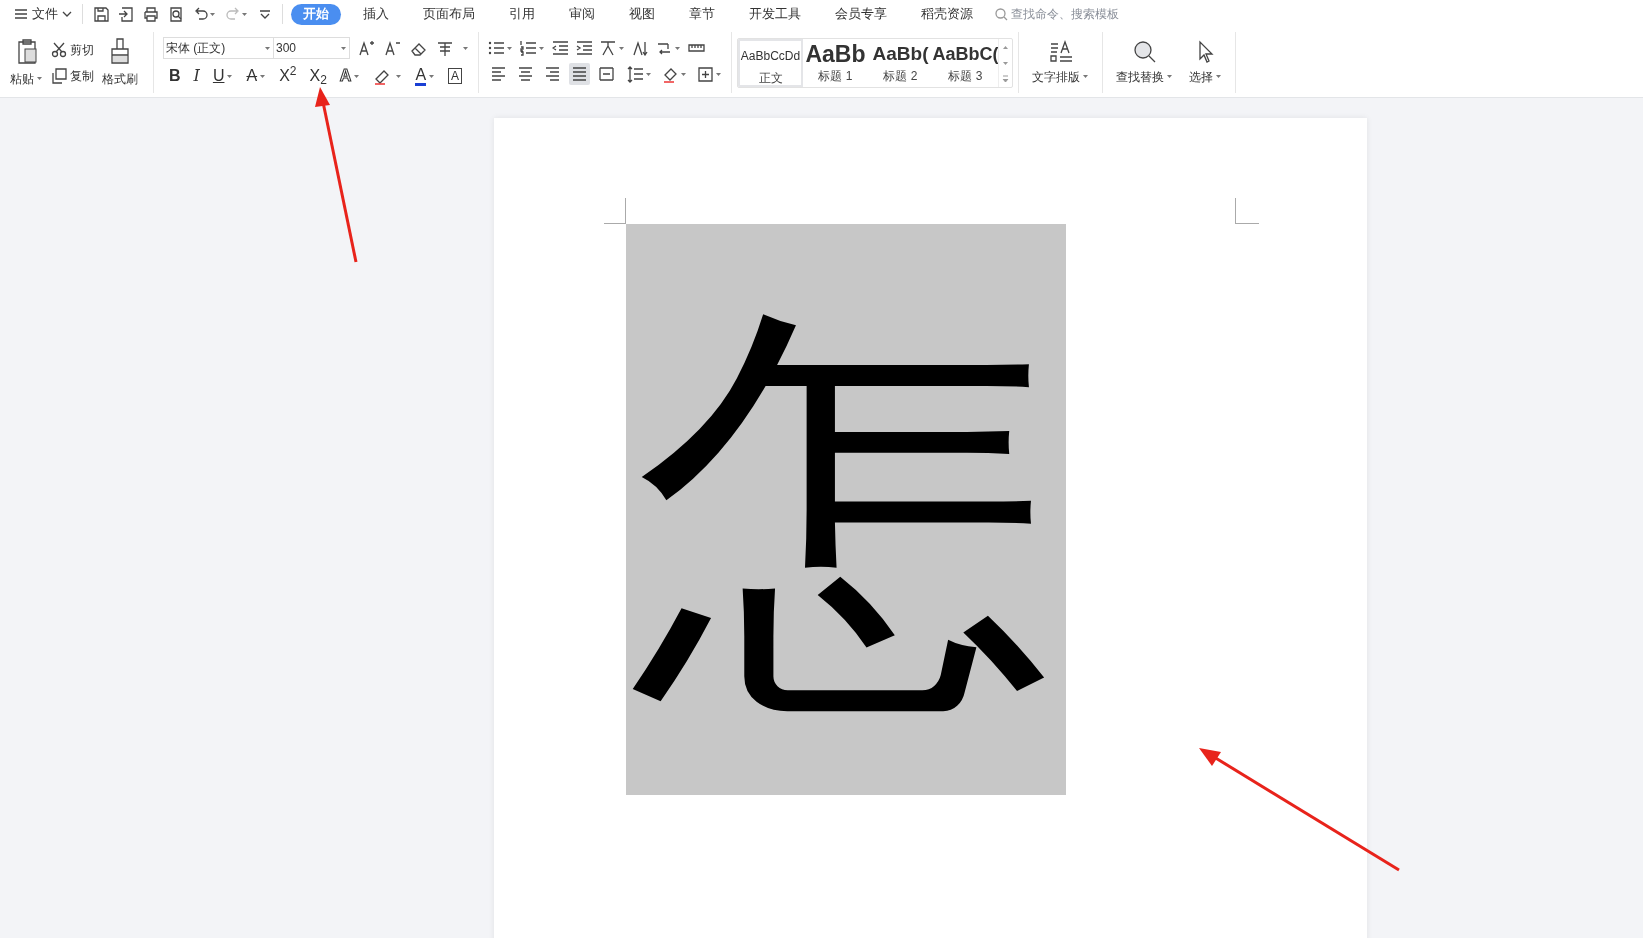 The height and width of the screenshot is (938, 1643). I want to click on justify-button, so click(579, 74).